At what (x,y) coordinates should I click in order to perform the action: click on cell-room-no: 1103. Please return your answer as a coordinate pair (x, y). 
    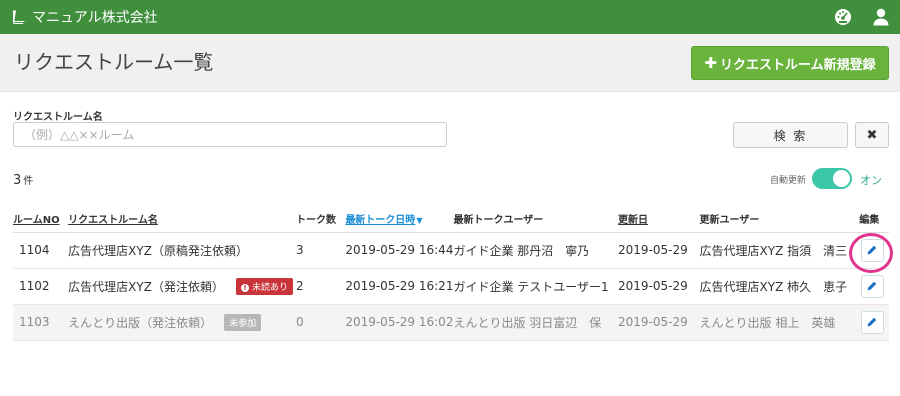
    Looking at the image, I should click on (41, 322).